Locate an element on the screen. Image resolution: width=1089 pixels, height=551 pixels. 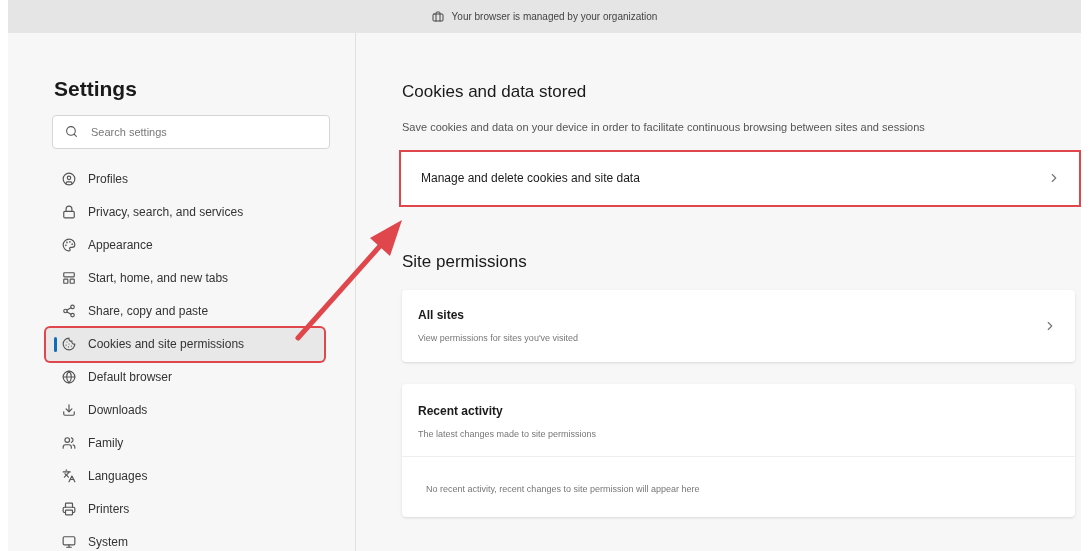
sidebar-item: Cookies and site permissions is located at coordinates (185, 344).